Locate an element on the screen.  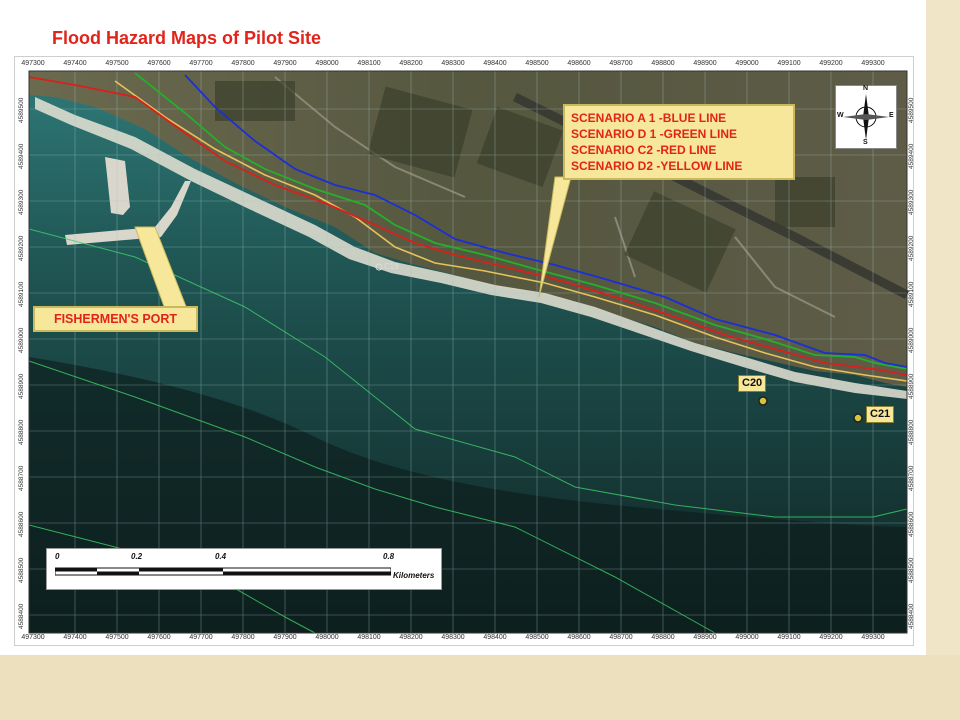
east-label: E is located at coordinates (891, 115).